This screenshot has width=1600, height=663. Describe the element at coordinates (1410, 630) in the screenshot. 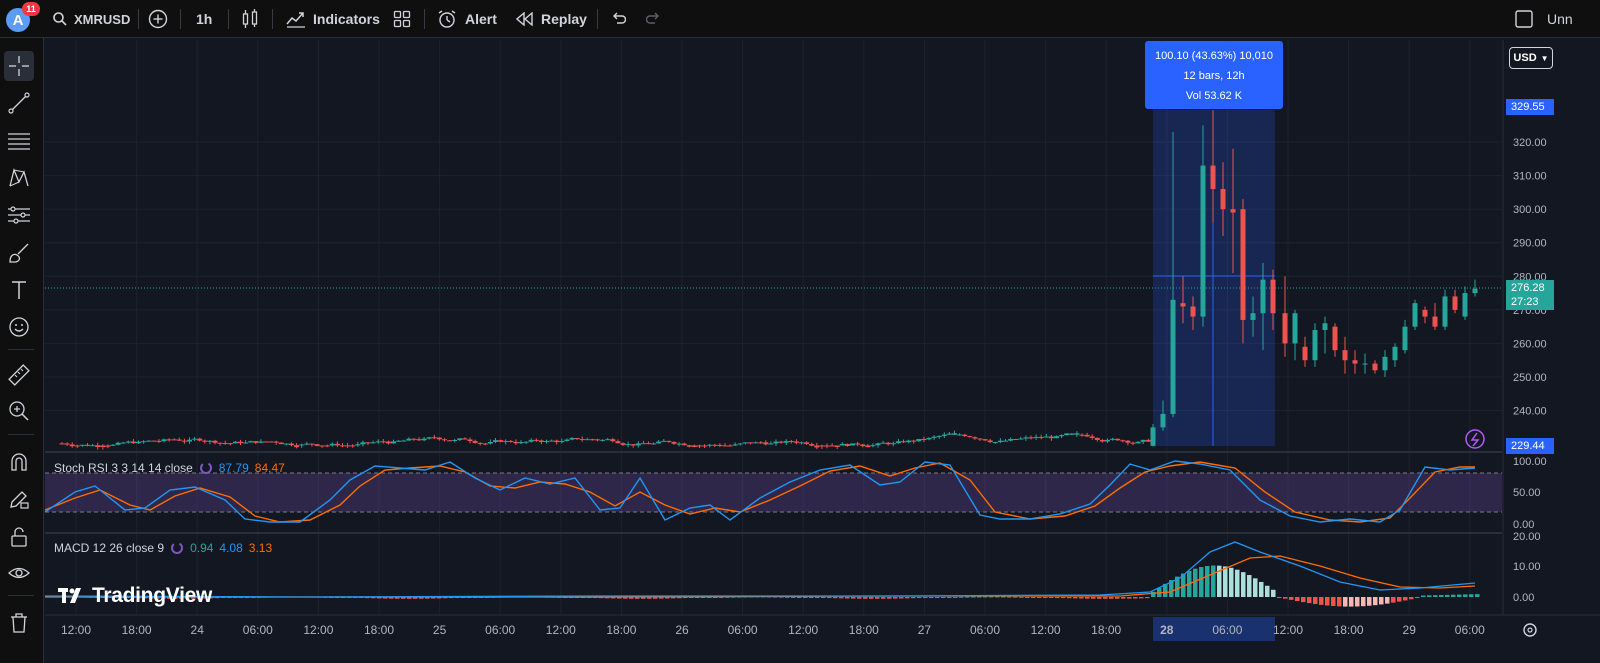

I see `time-tick-label: 29` at that location.